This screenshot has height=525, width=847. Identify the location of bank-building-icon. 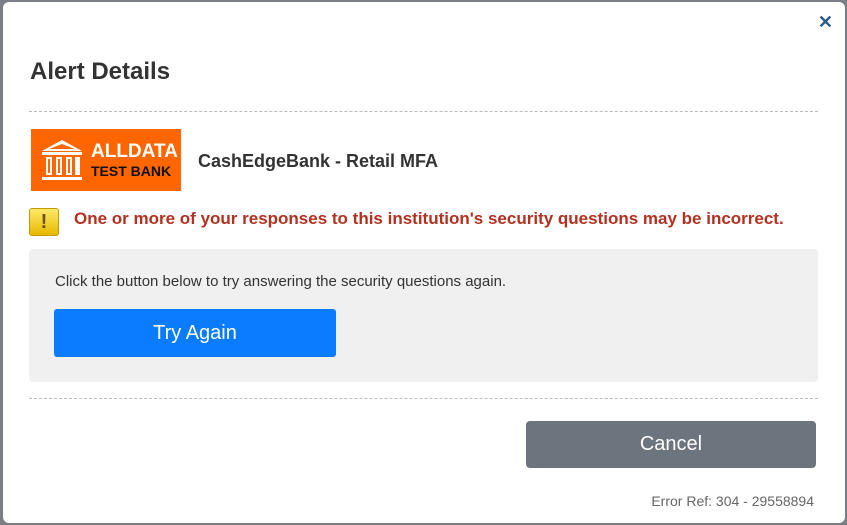
(62, 160).